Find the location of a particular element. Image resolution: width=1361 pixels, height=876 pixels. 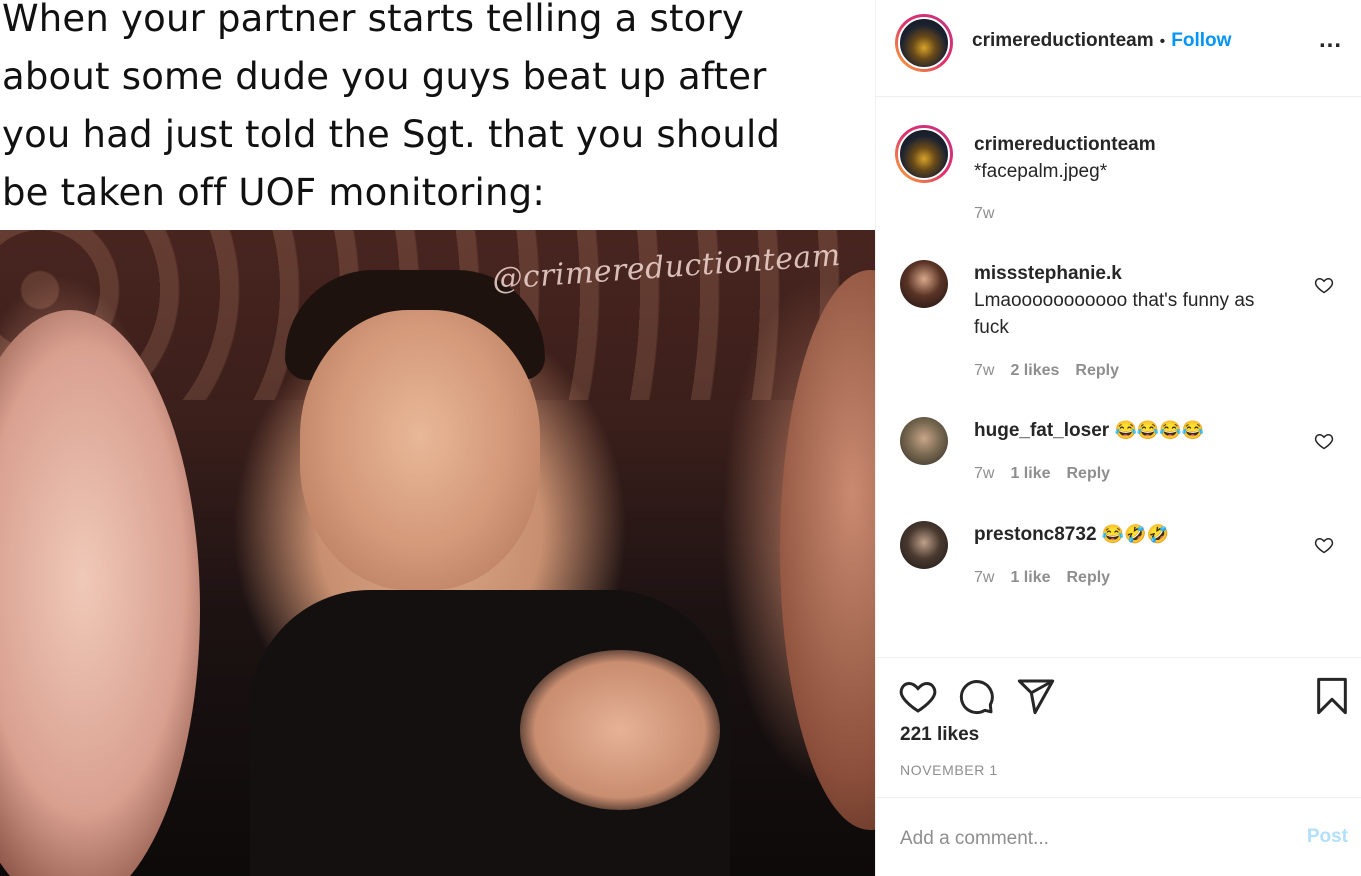

post-comment-button: Post is located at coordinates (1327, 837).